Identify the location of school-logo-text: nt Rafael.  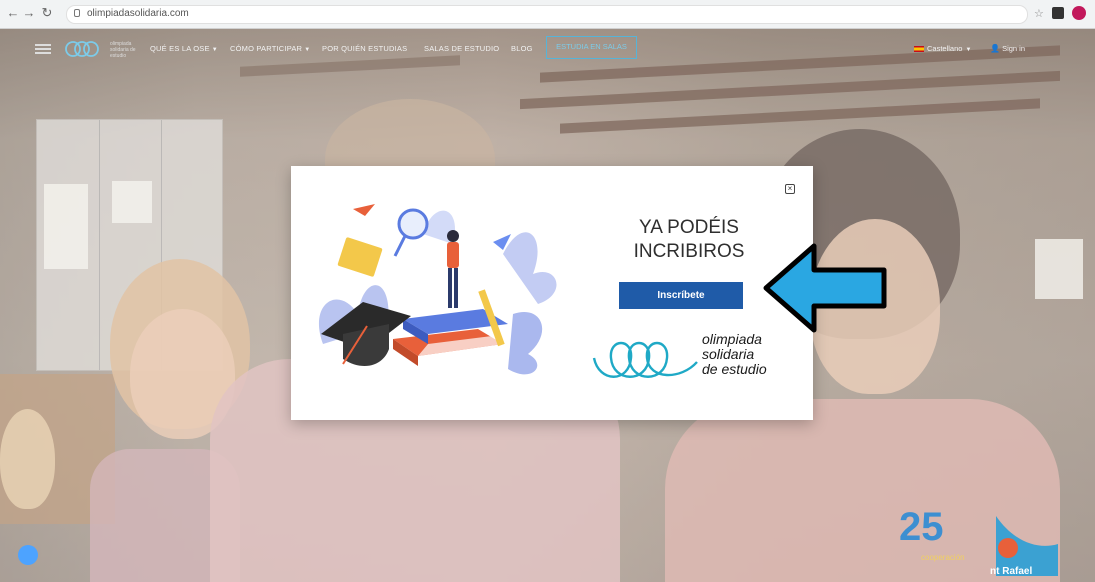
(1011, 571).